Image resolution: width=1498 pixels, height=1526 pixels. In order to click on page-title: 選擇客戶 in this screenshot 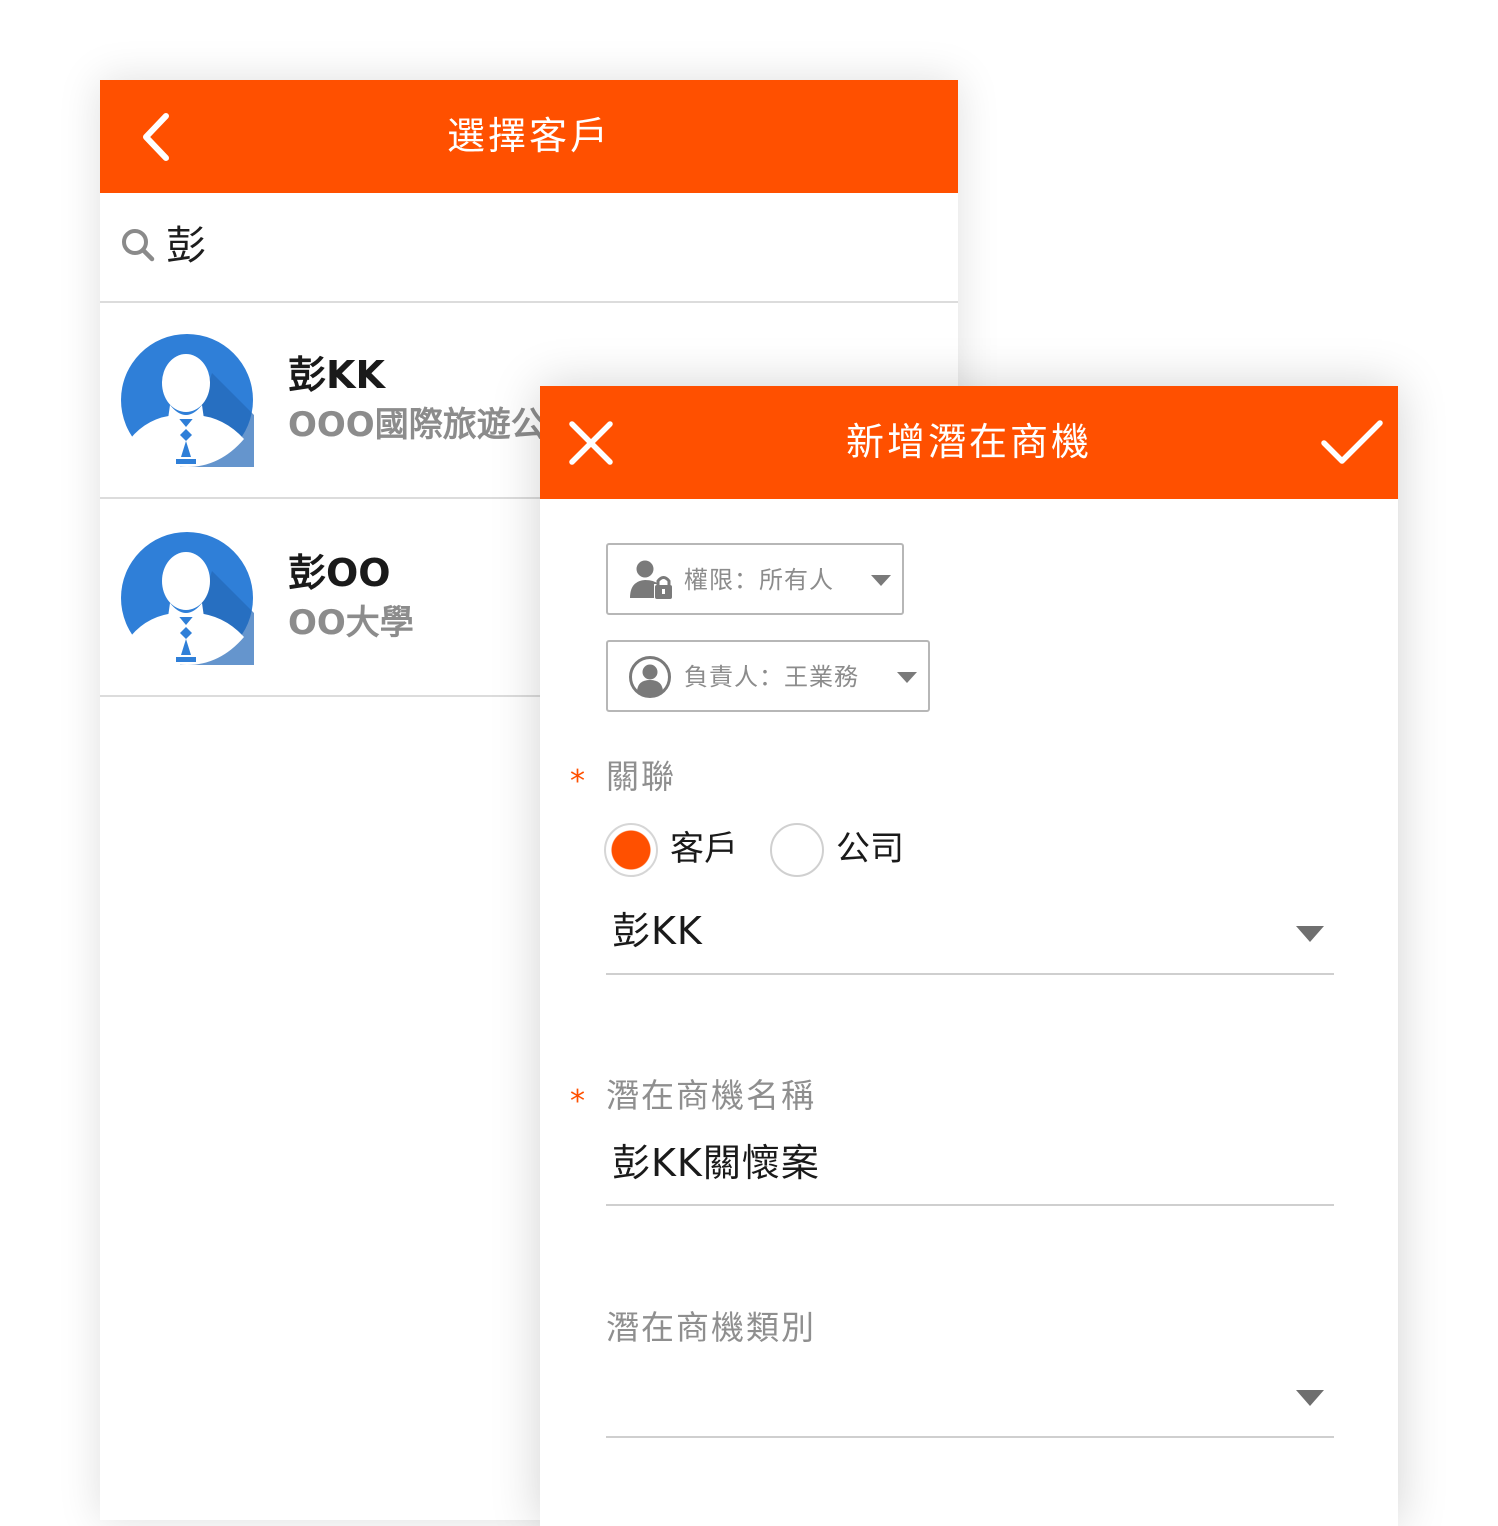, I will do `click(528, 136)`.